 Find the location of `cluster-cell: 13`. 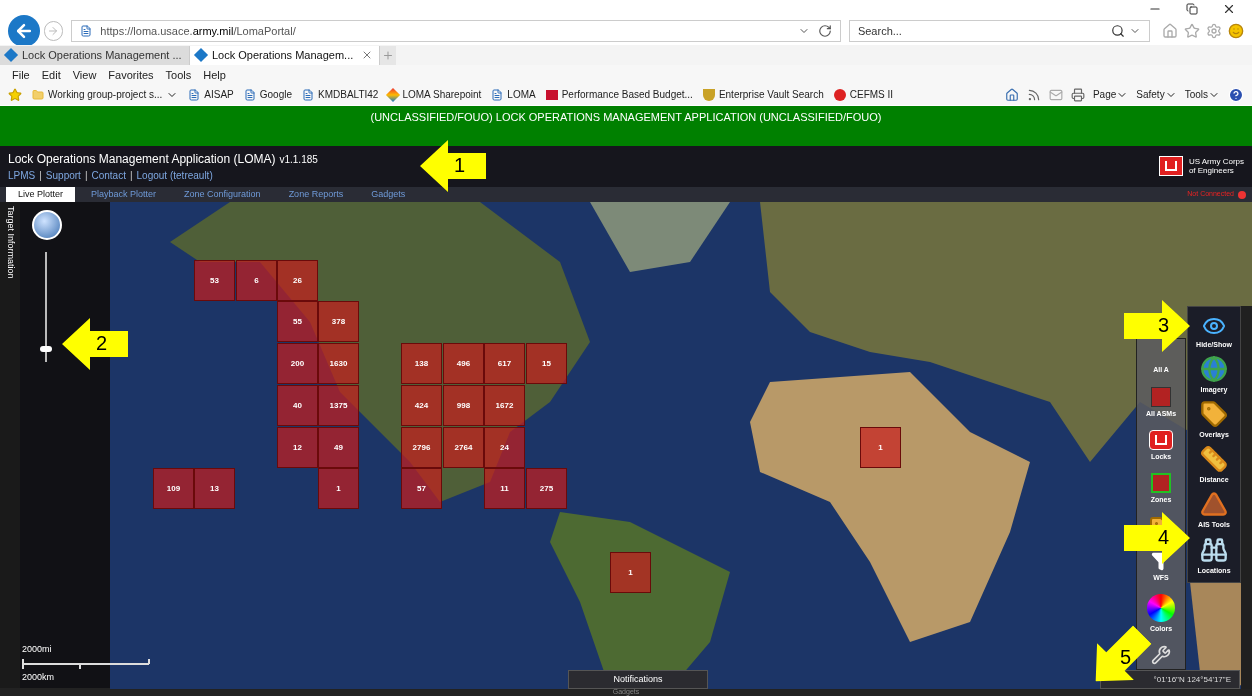

cluster-cell: 13 is located at coordinates (214, 489).